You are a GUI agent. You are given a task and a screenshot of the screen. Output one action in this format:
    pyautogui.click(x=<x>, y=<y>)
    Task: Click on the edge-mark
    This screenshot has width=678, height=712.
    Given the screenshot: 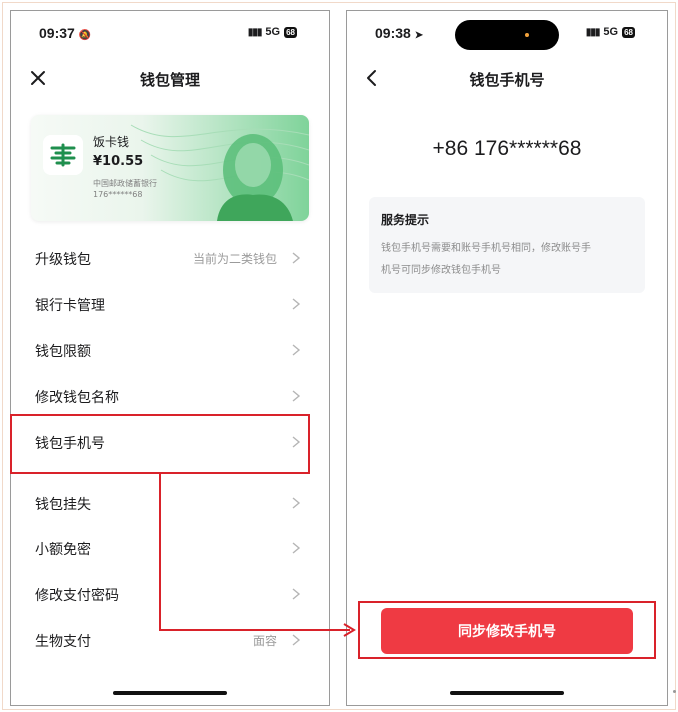 What is the action you would take?
    pyautogui.click(x=674, y=691)
    